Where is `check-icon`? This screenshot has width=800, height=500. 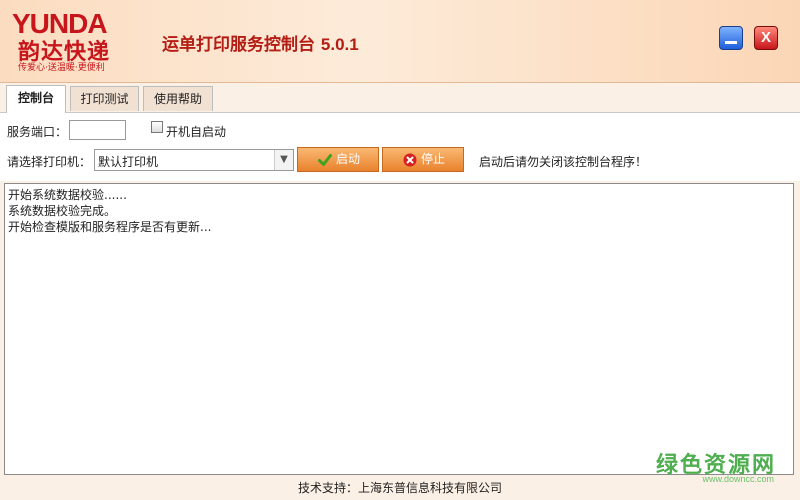 check-icon is located at coordinates (325, 160).